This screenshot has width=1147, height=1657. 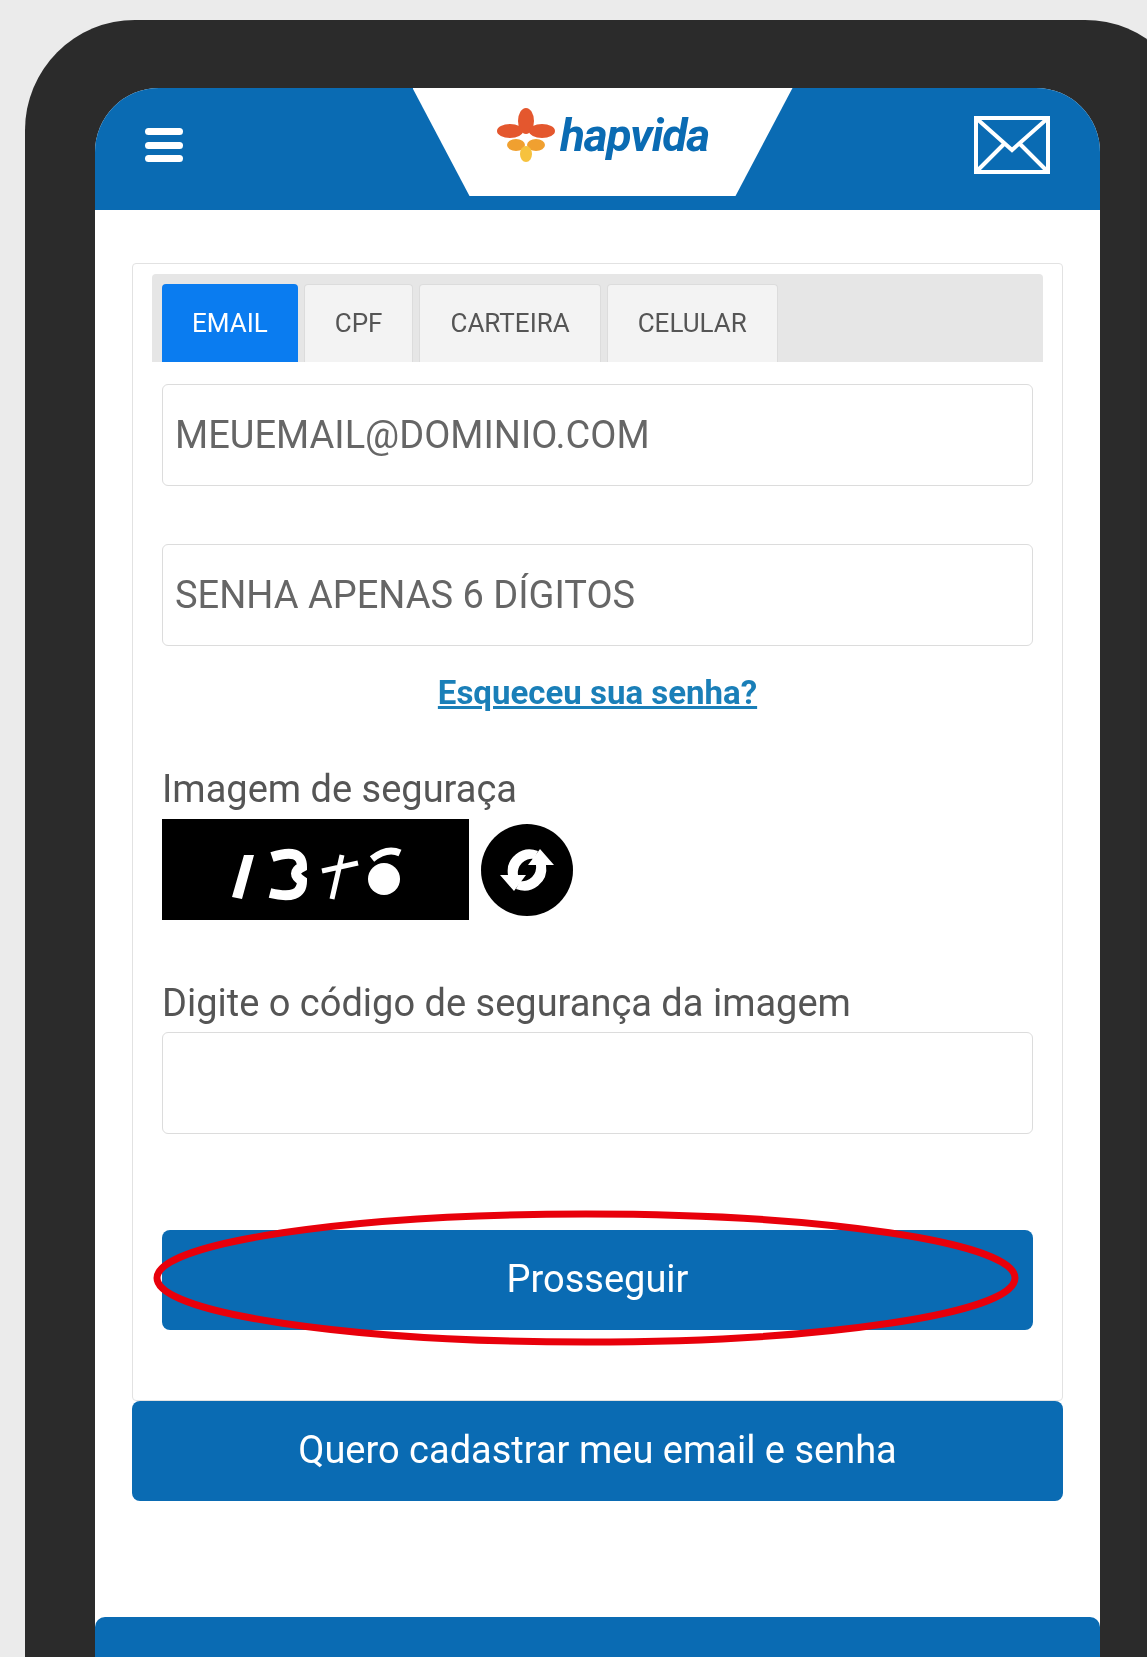 What do you see at coordinates (634, 135) in the screenshot?
I see `logo-text: hapvida` at bounding box center [634, 135].